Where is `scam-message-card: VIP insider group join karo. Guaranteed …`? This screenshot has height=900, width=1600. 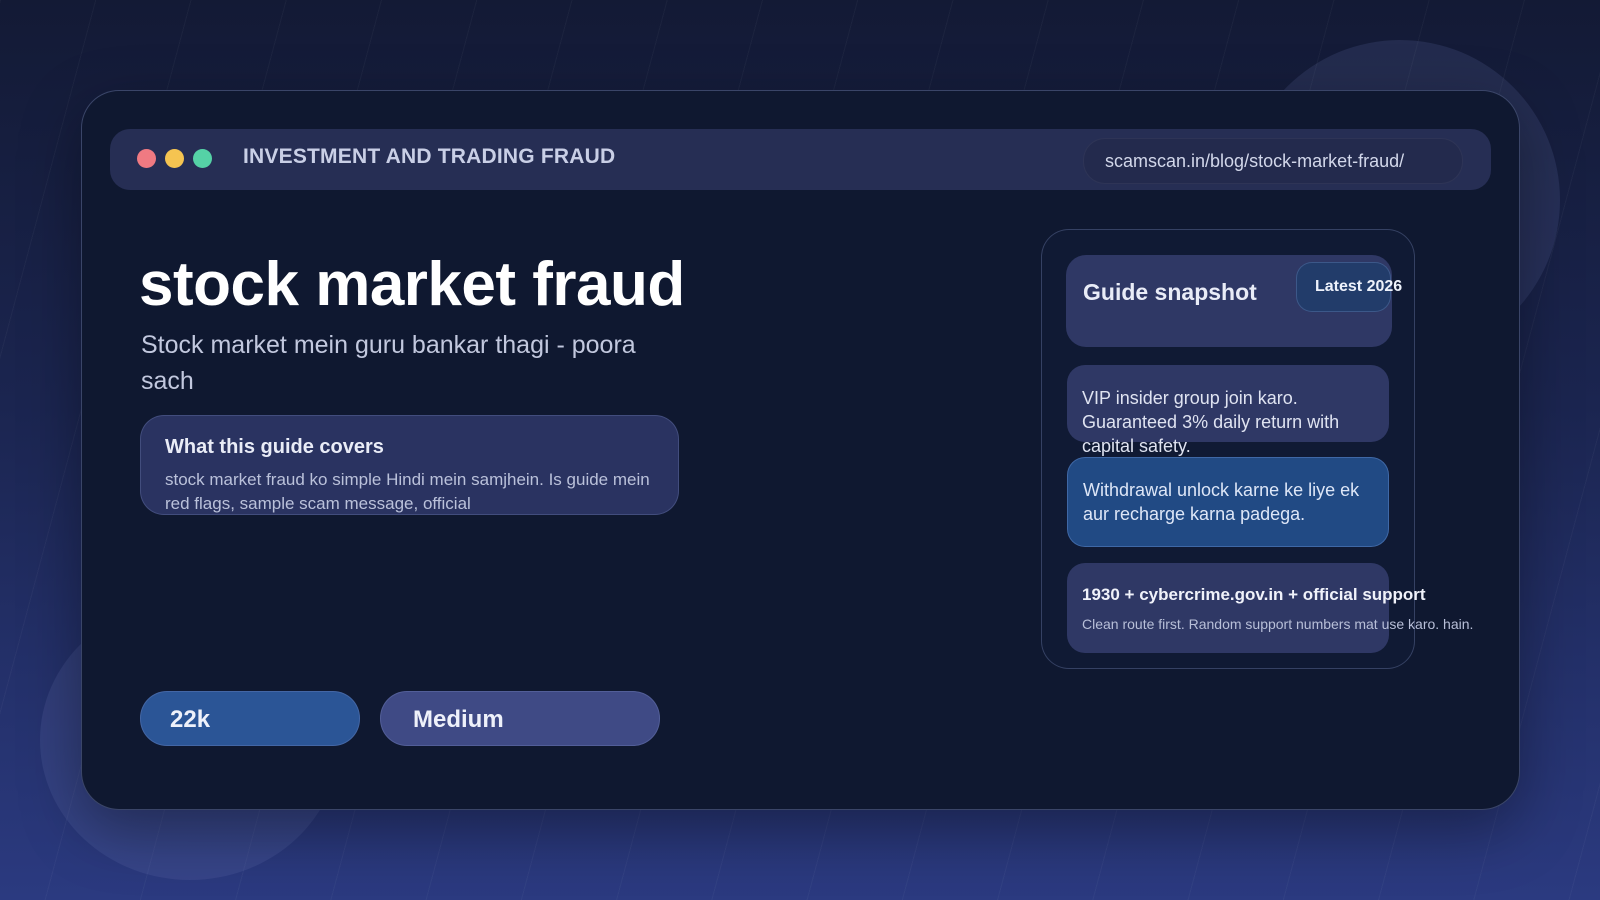 scam-message-card: VIP insider group join karo. Guaranteed … is located at coordinates (1228, 410).